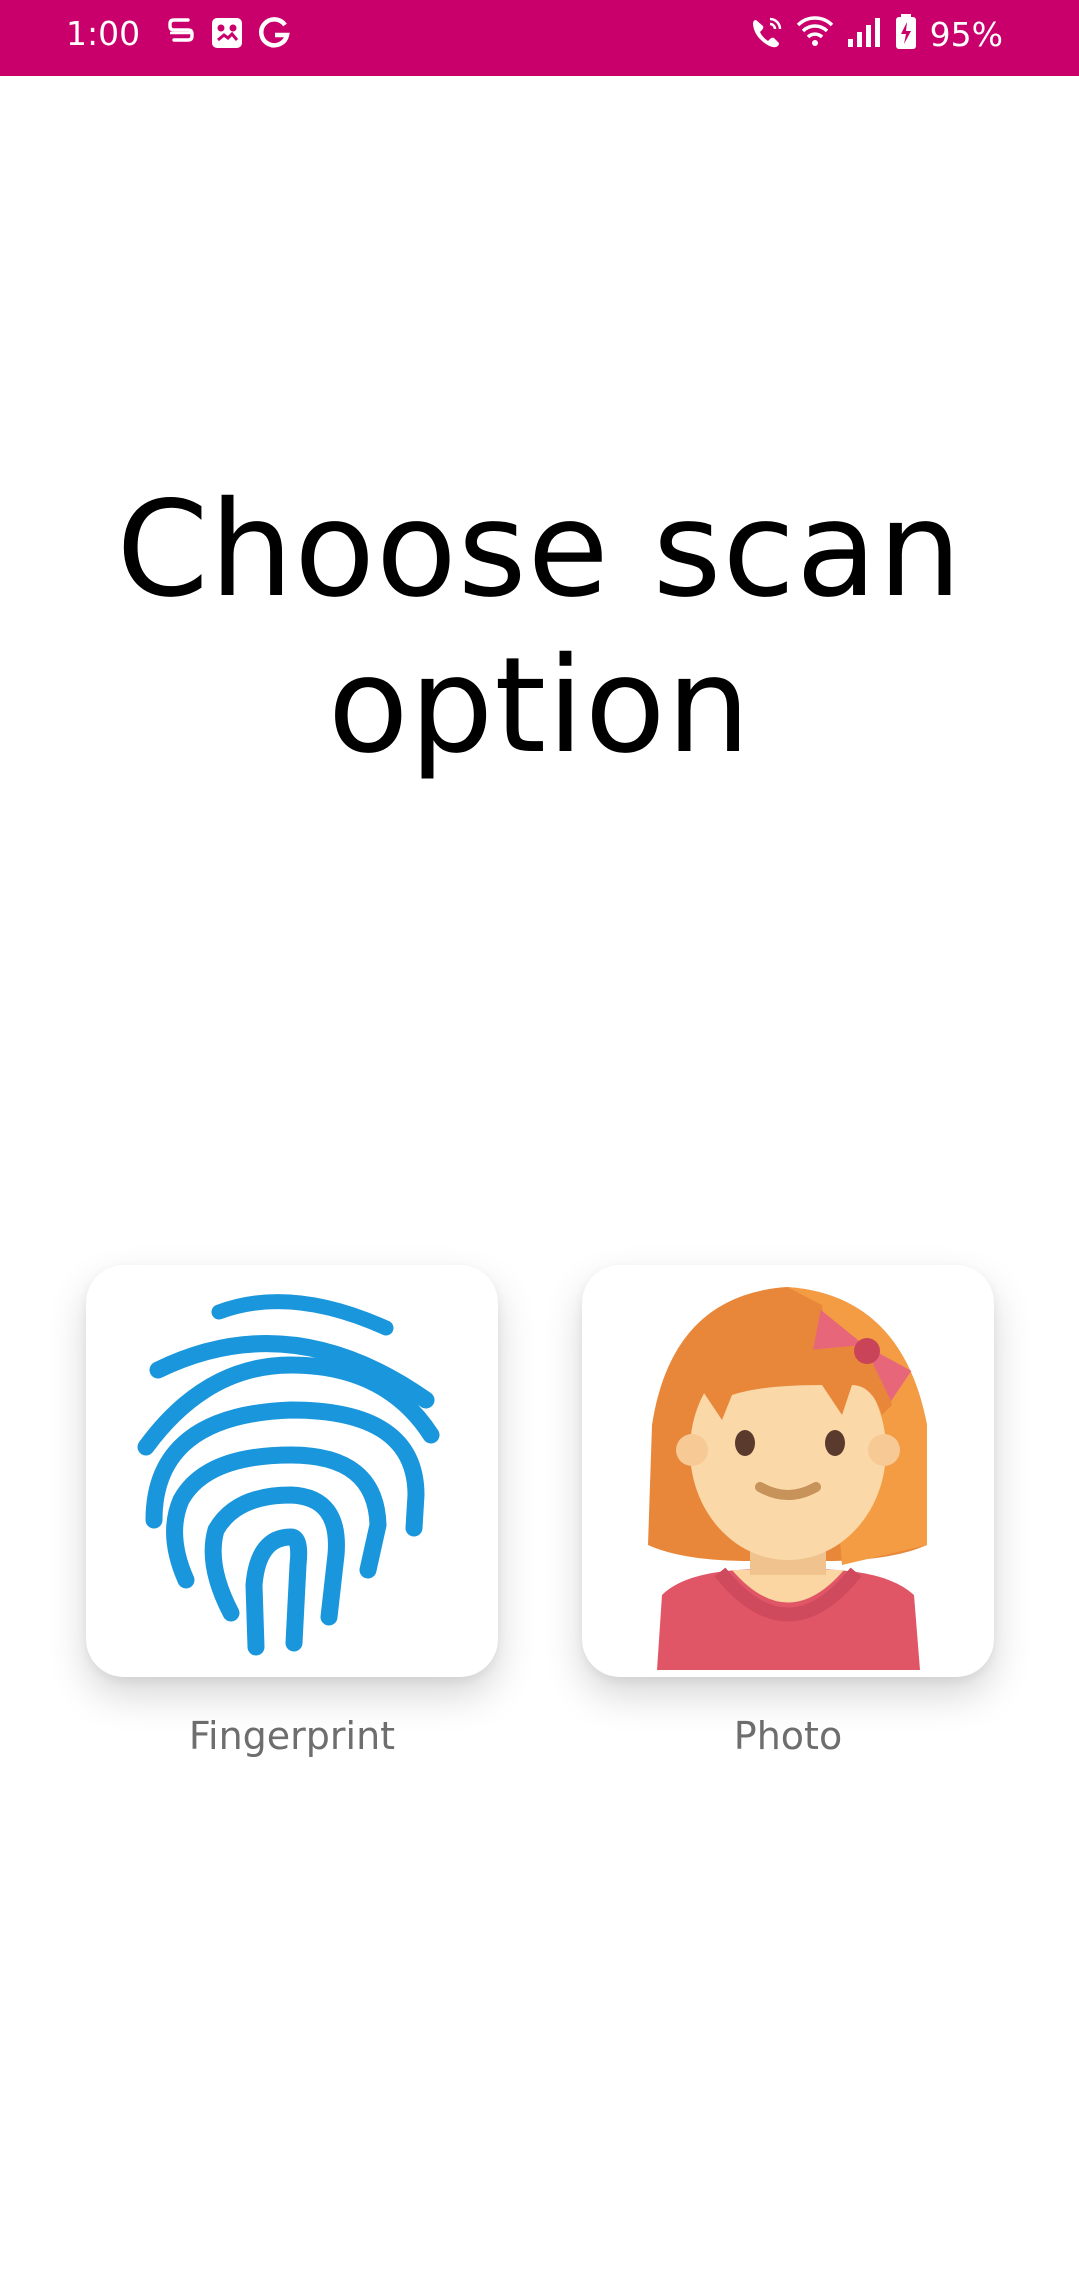 This screenshot has height=2272, width=1079. Describe the element at coordinates (103, 33) in the screenshot. I see `status-time: 1:00` at that location.